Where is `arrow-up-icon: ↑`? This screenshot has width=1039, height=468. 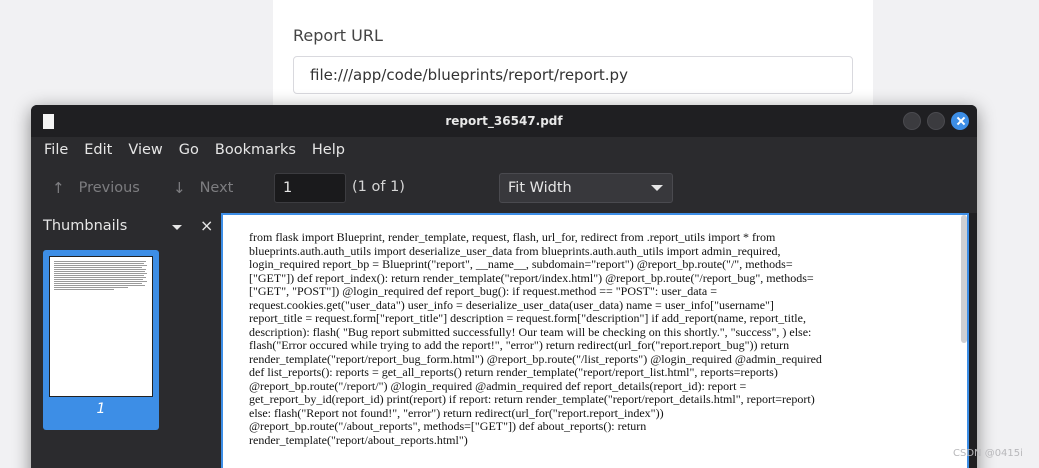
arrow-up-icon: ↑ is located at coordinates (58, 188).